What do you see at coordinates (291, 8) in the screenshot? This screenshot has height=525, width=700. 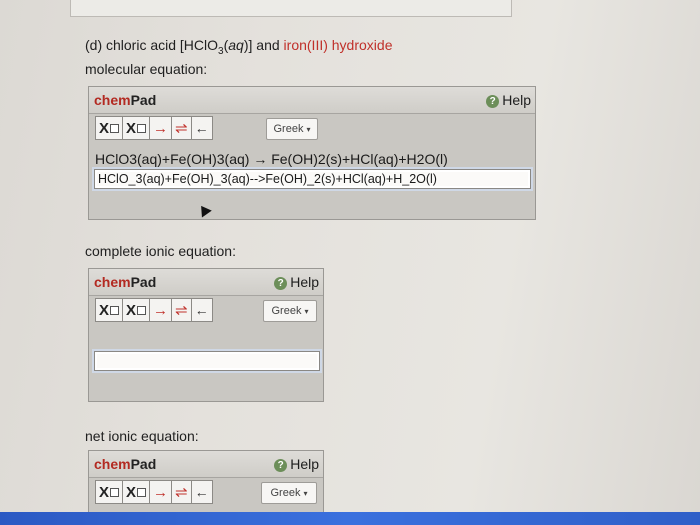 I see `top-frame` at bounding box center [291, 8].